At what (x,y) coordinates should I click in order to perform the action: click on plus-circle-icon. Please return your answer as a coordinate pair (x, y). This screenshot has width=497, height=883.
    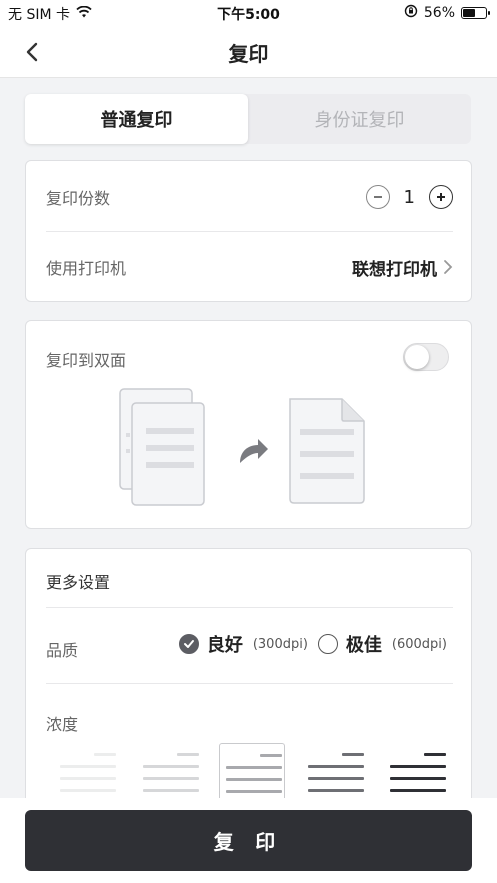
    Looking at the image, I should click on (441, 197).